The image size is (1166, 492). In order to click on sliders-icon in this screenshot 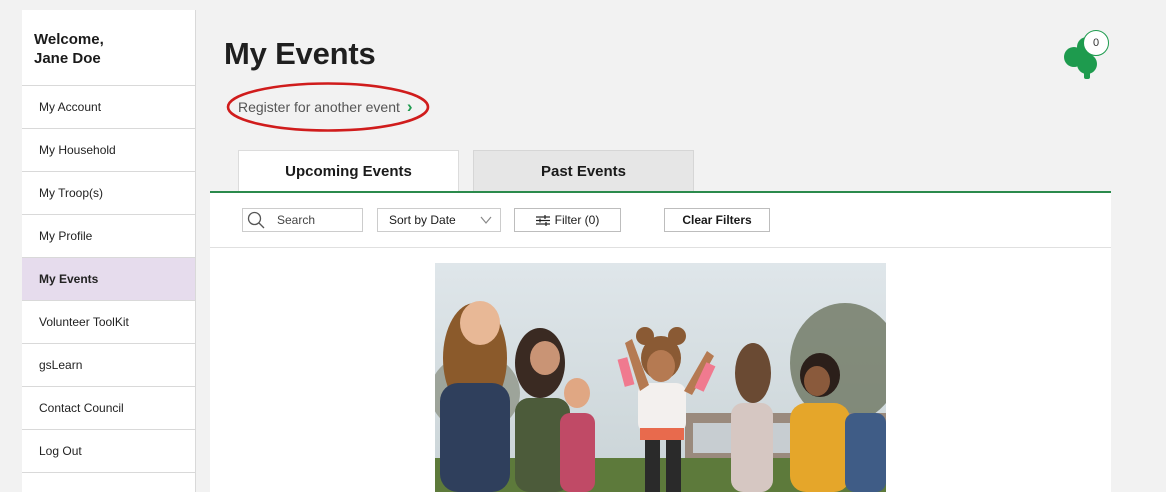, I will do `click(542, 220)`.